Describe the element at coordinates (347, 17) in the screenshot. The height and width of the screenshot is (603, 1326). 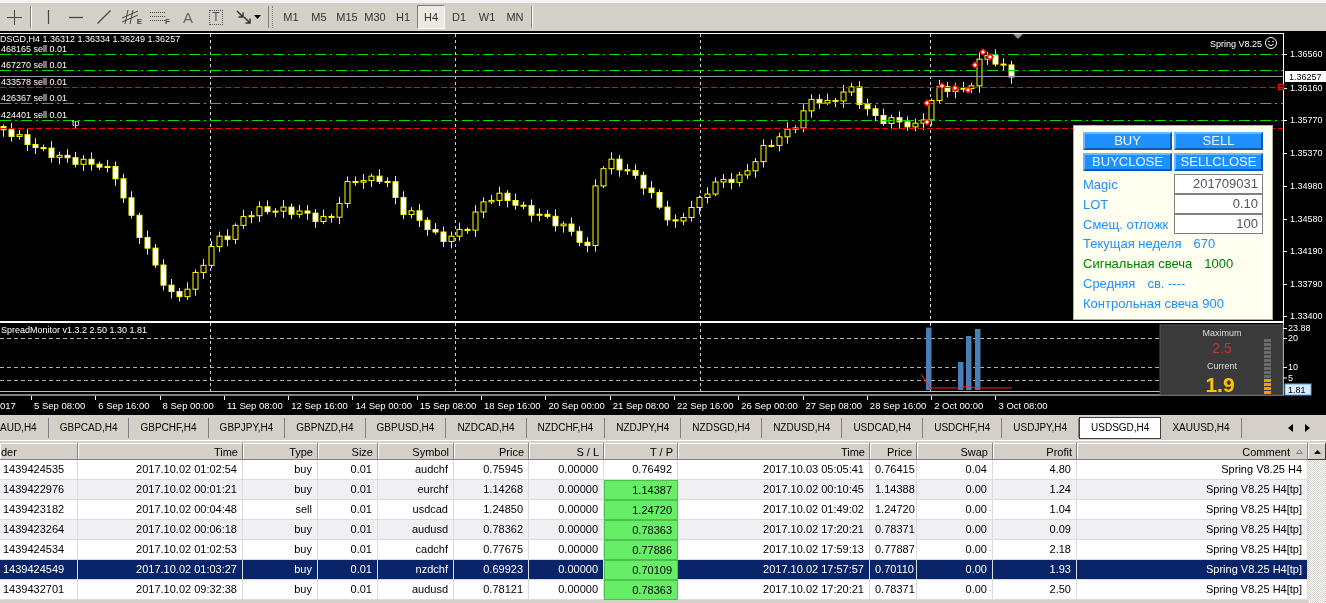
I see `timeframe-button: M15` at that location.